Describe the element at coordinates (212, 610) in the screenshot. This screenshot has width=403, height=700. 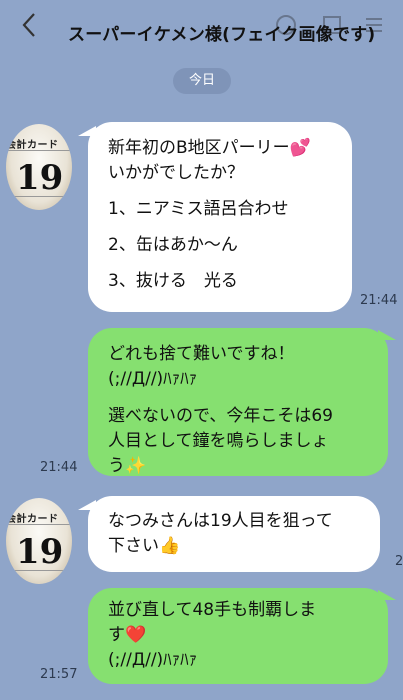
I see `message-line: 並び直して48手も制覇しま` at that location.